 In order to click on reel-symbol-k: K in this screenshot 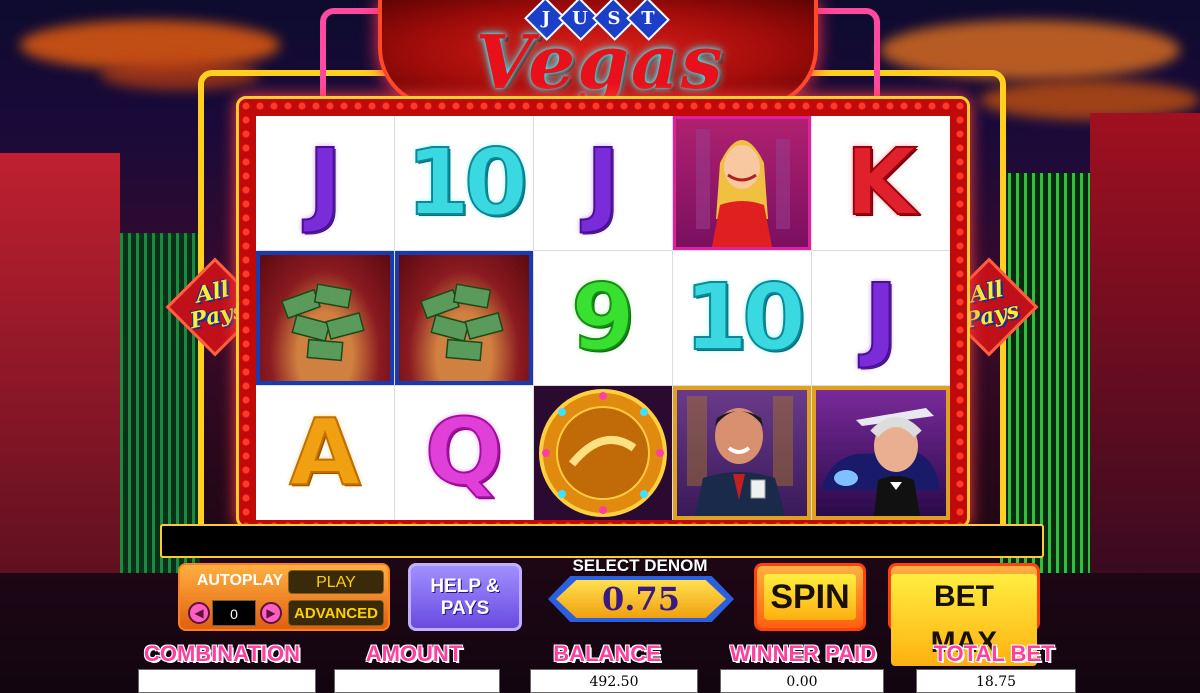, I will do `click(881, 183)`.